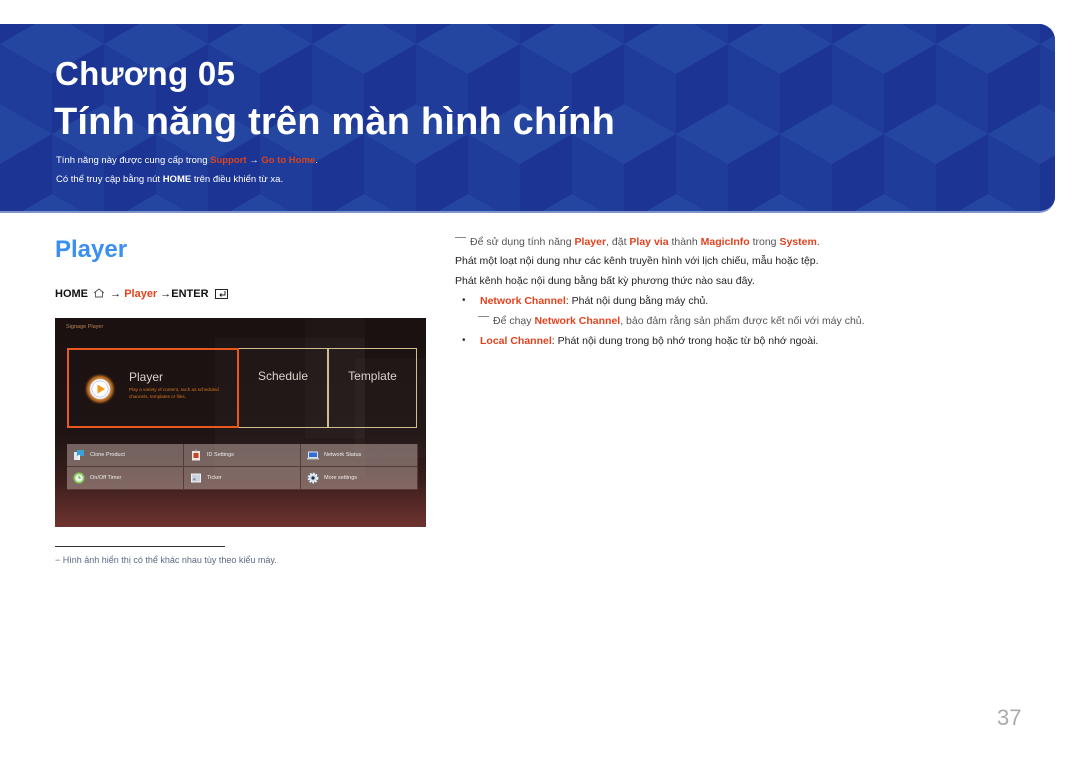  What do you see at coordinates (316, 160) in the screenshot?
I see `period: .` at bounding box center [316, 160].